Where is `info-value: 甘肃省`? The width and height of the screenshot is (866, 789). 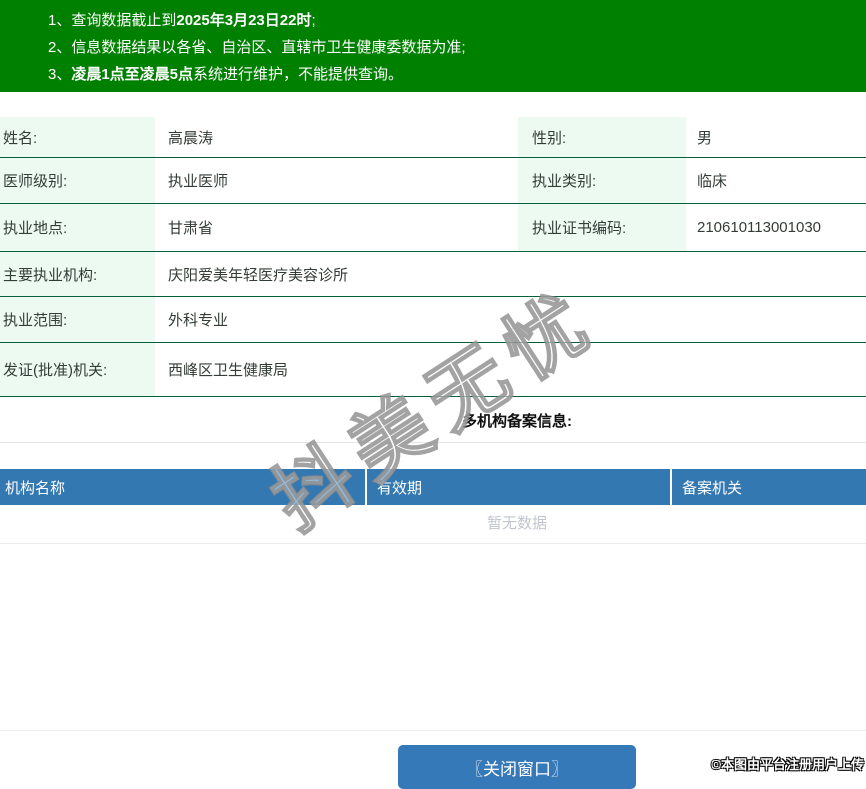
info-value: 甘肃省 is located at coordinates (191, 228).